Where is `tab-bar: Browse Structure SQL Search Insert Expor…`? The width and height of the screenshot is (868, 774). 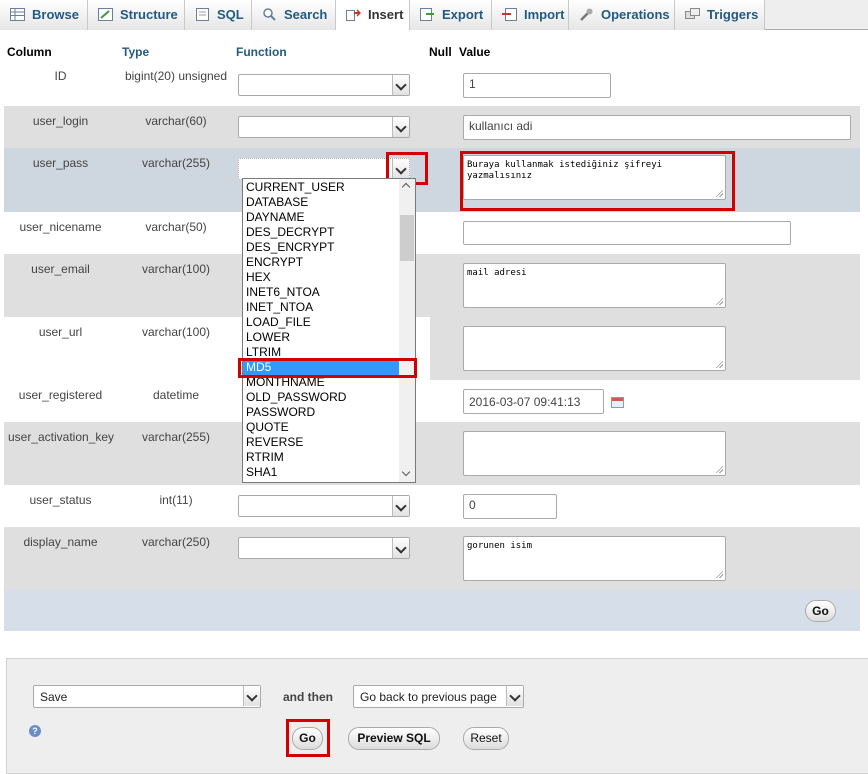 tab-bar: Browse Structure SQL Search Insert Expor… is located at coordinates (434, 15).